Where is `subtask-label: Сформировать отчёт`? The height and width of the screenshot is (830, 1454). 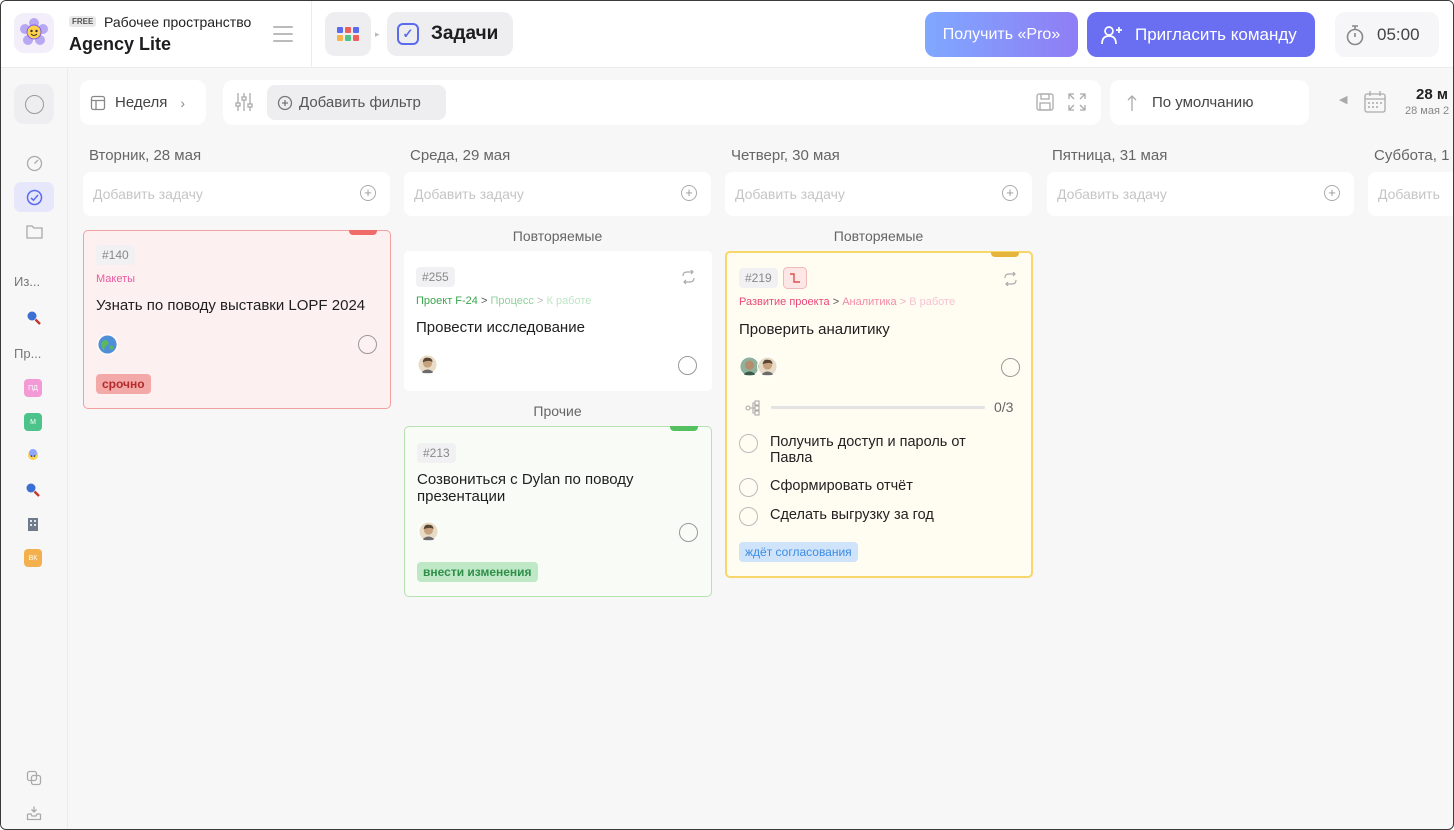 subtask-label: Сформировать отчёт is located at coordinates (841, 486).